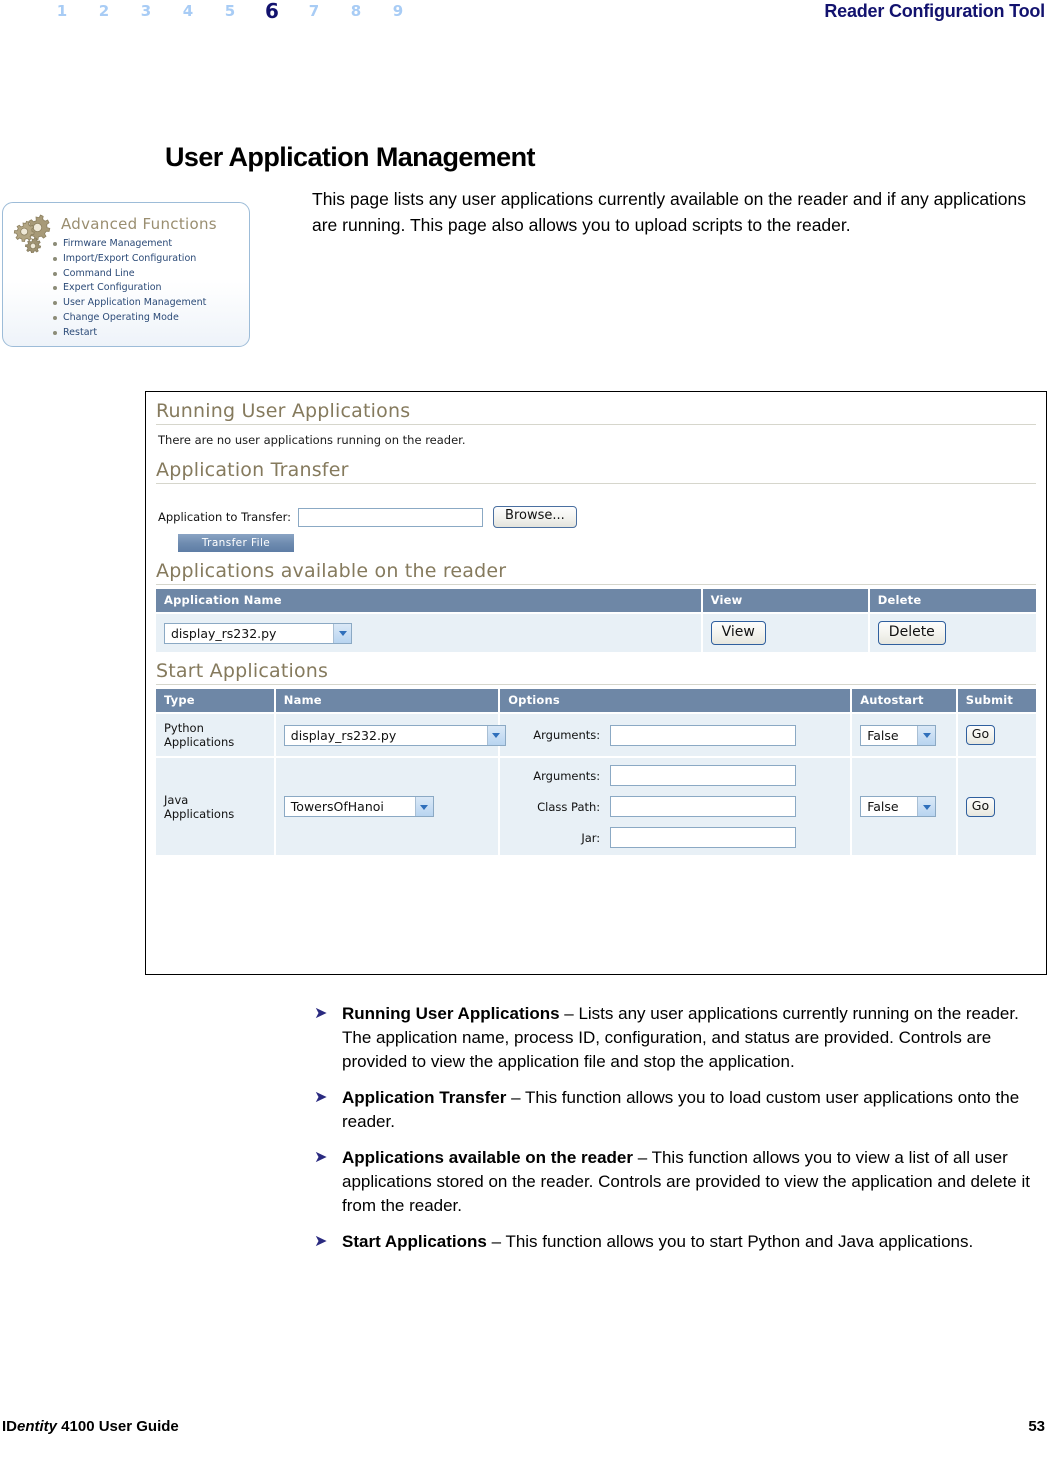 The height and width of the screenshot is (1463, 1049). I want to click on cell-delete: Delete, so click(952, 632).